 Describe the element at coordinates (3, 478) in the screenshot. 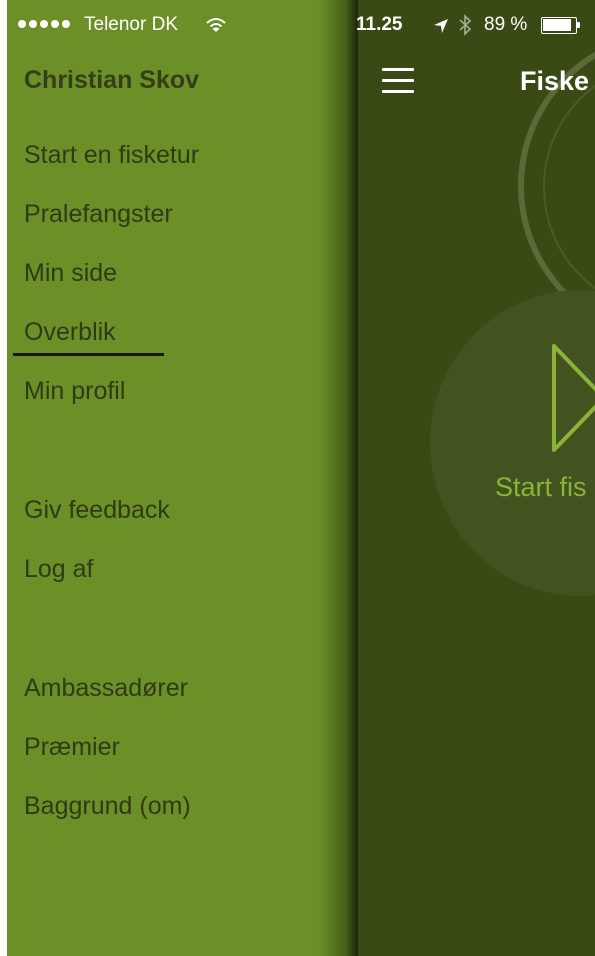

I see `screen-edge` at that location.